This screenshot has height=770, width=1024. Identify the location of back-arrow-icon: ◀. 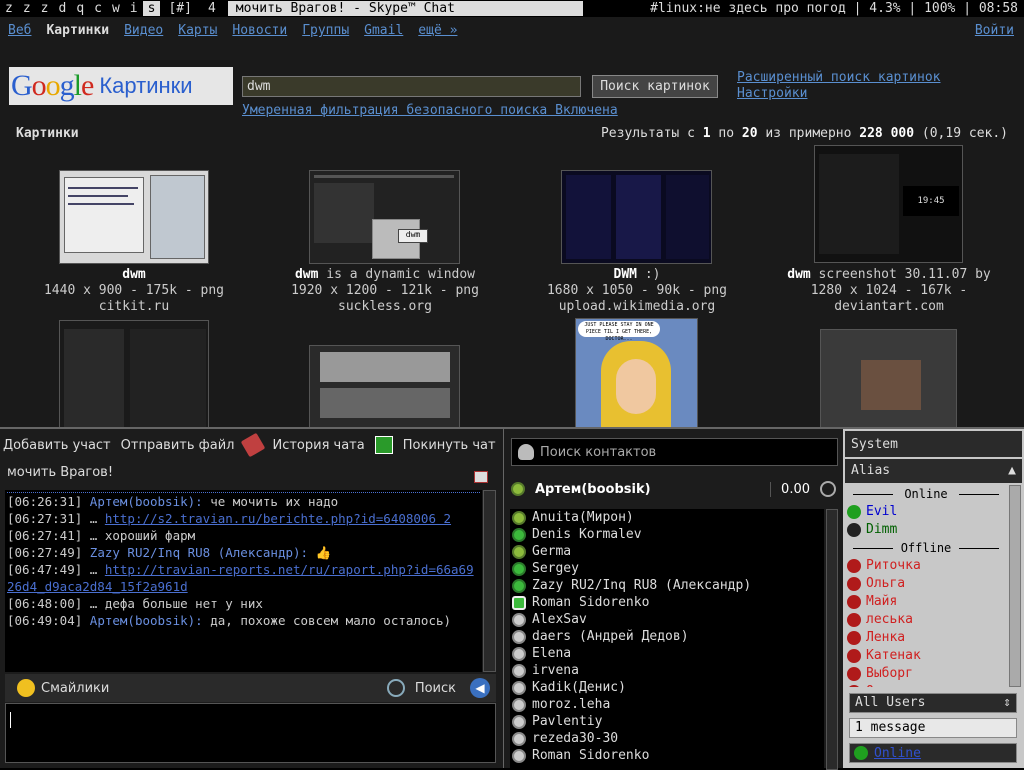
(480, 688).